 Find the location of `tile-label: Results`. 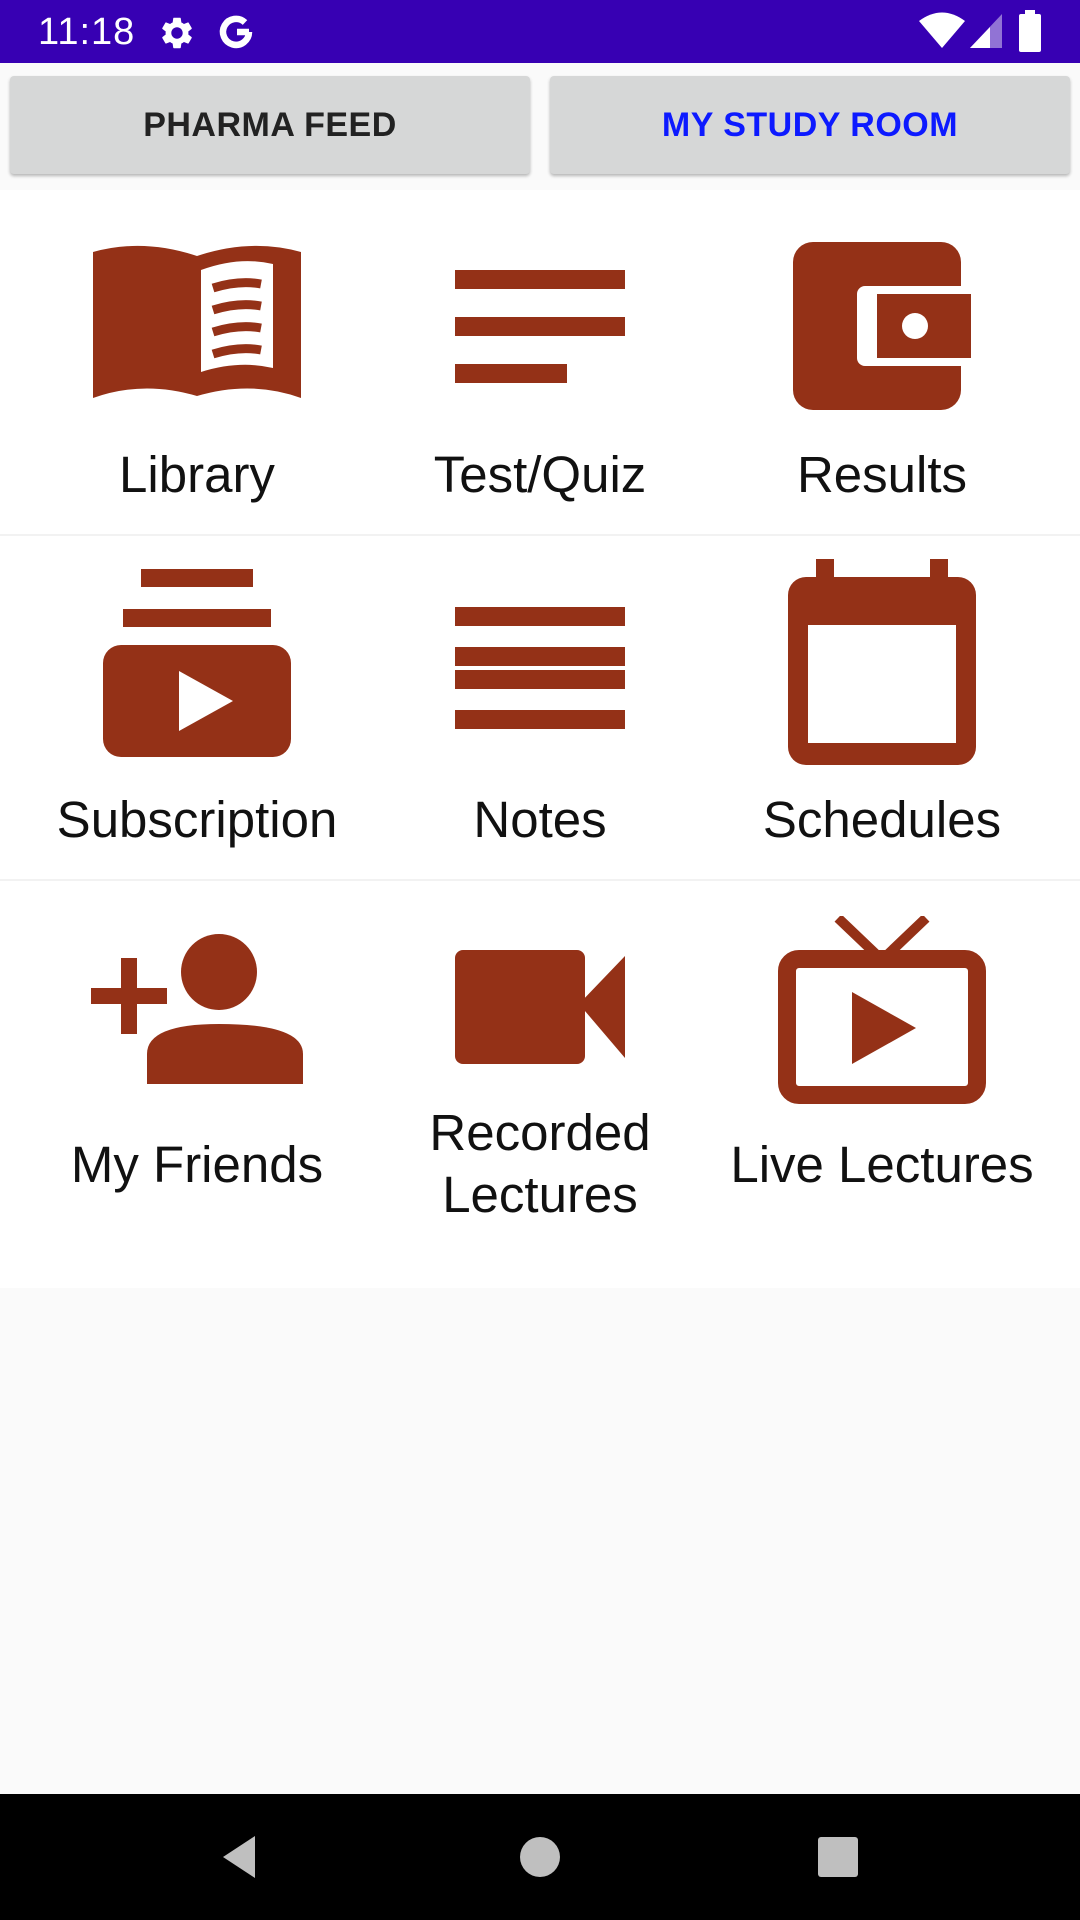

tile-label: Results is located at coordinates (882, 474).